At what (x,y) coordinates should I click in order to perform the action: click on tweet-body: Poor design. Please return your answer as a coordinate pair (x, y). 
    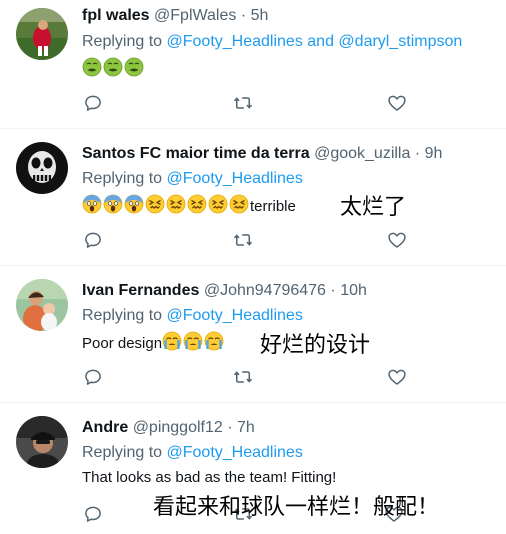
    Looking at the image, I should click on (153, 341).